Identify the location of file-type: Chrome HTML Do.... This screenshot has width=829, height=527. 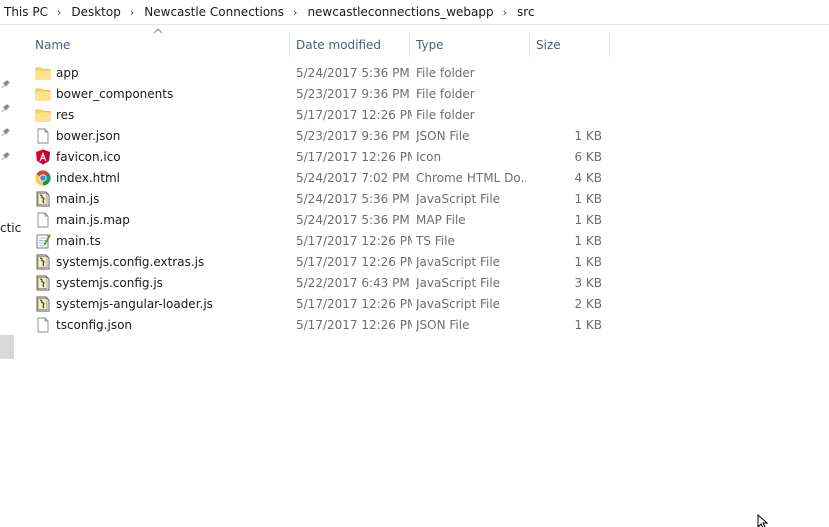
(471, 178).